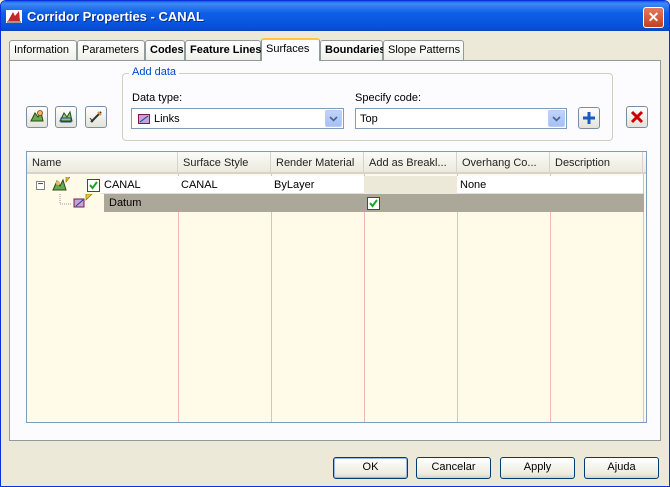 The width and height of the screenshot is (670, 487). Describe the element at coordinates (224, 162) in the screenshot. I see `column-header-surface-style: Surface Style` at that location.